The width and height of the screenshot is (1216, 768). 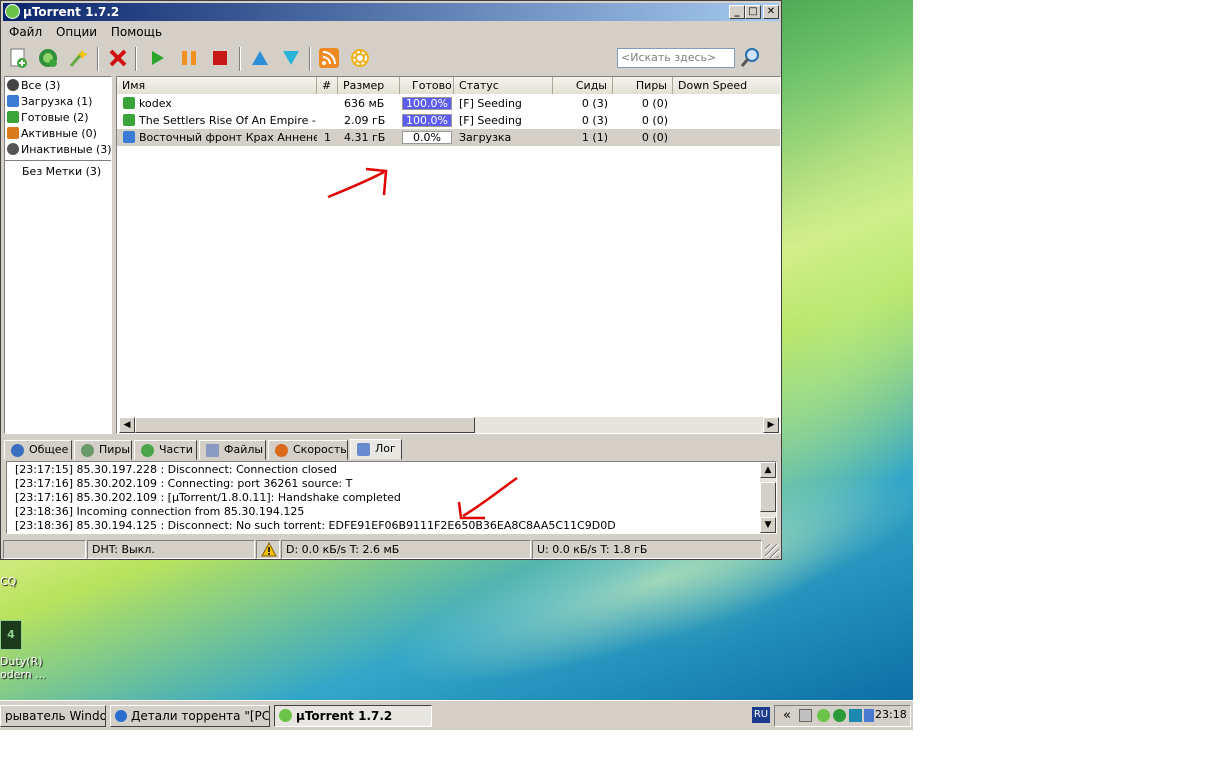 I want to click on scroll-down-icon: ▼, so click(x=768, y=525).